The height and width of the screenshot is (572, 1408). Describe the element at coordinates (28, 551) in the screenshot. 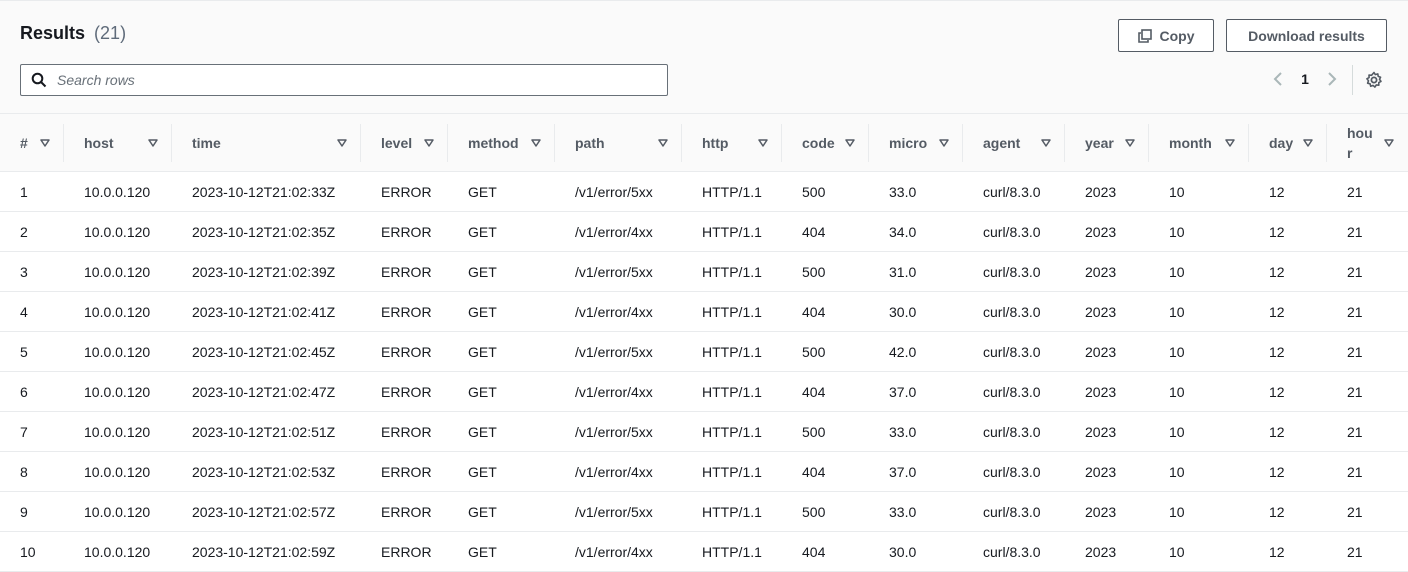

I see `table-cell-index: 10` at that location.